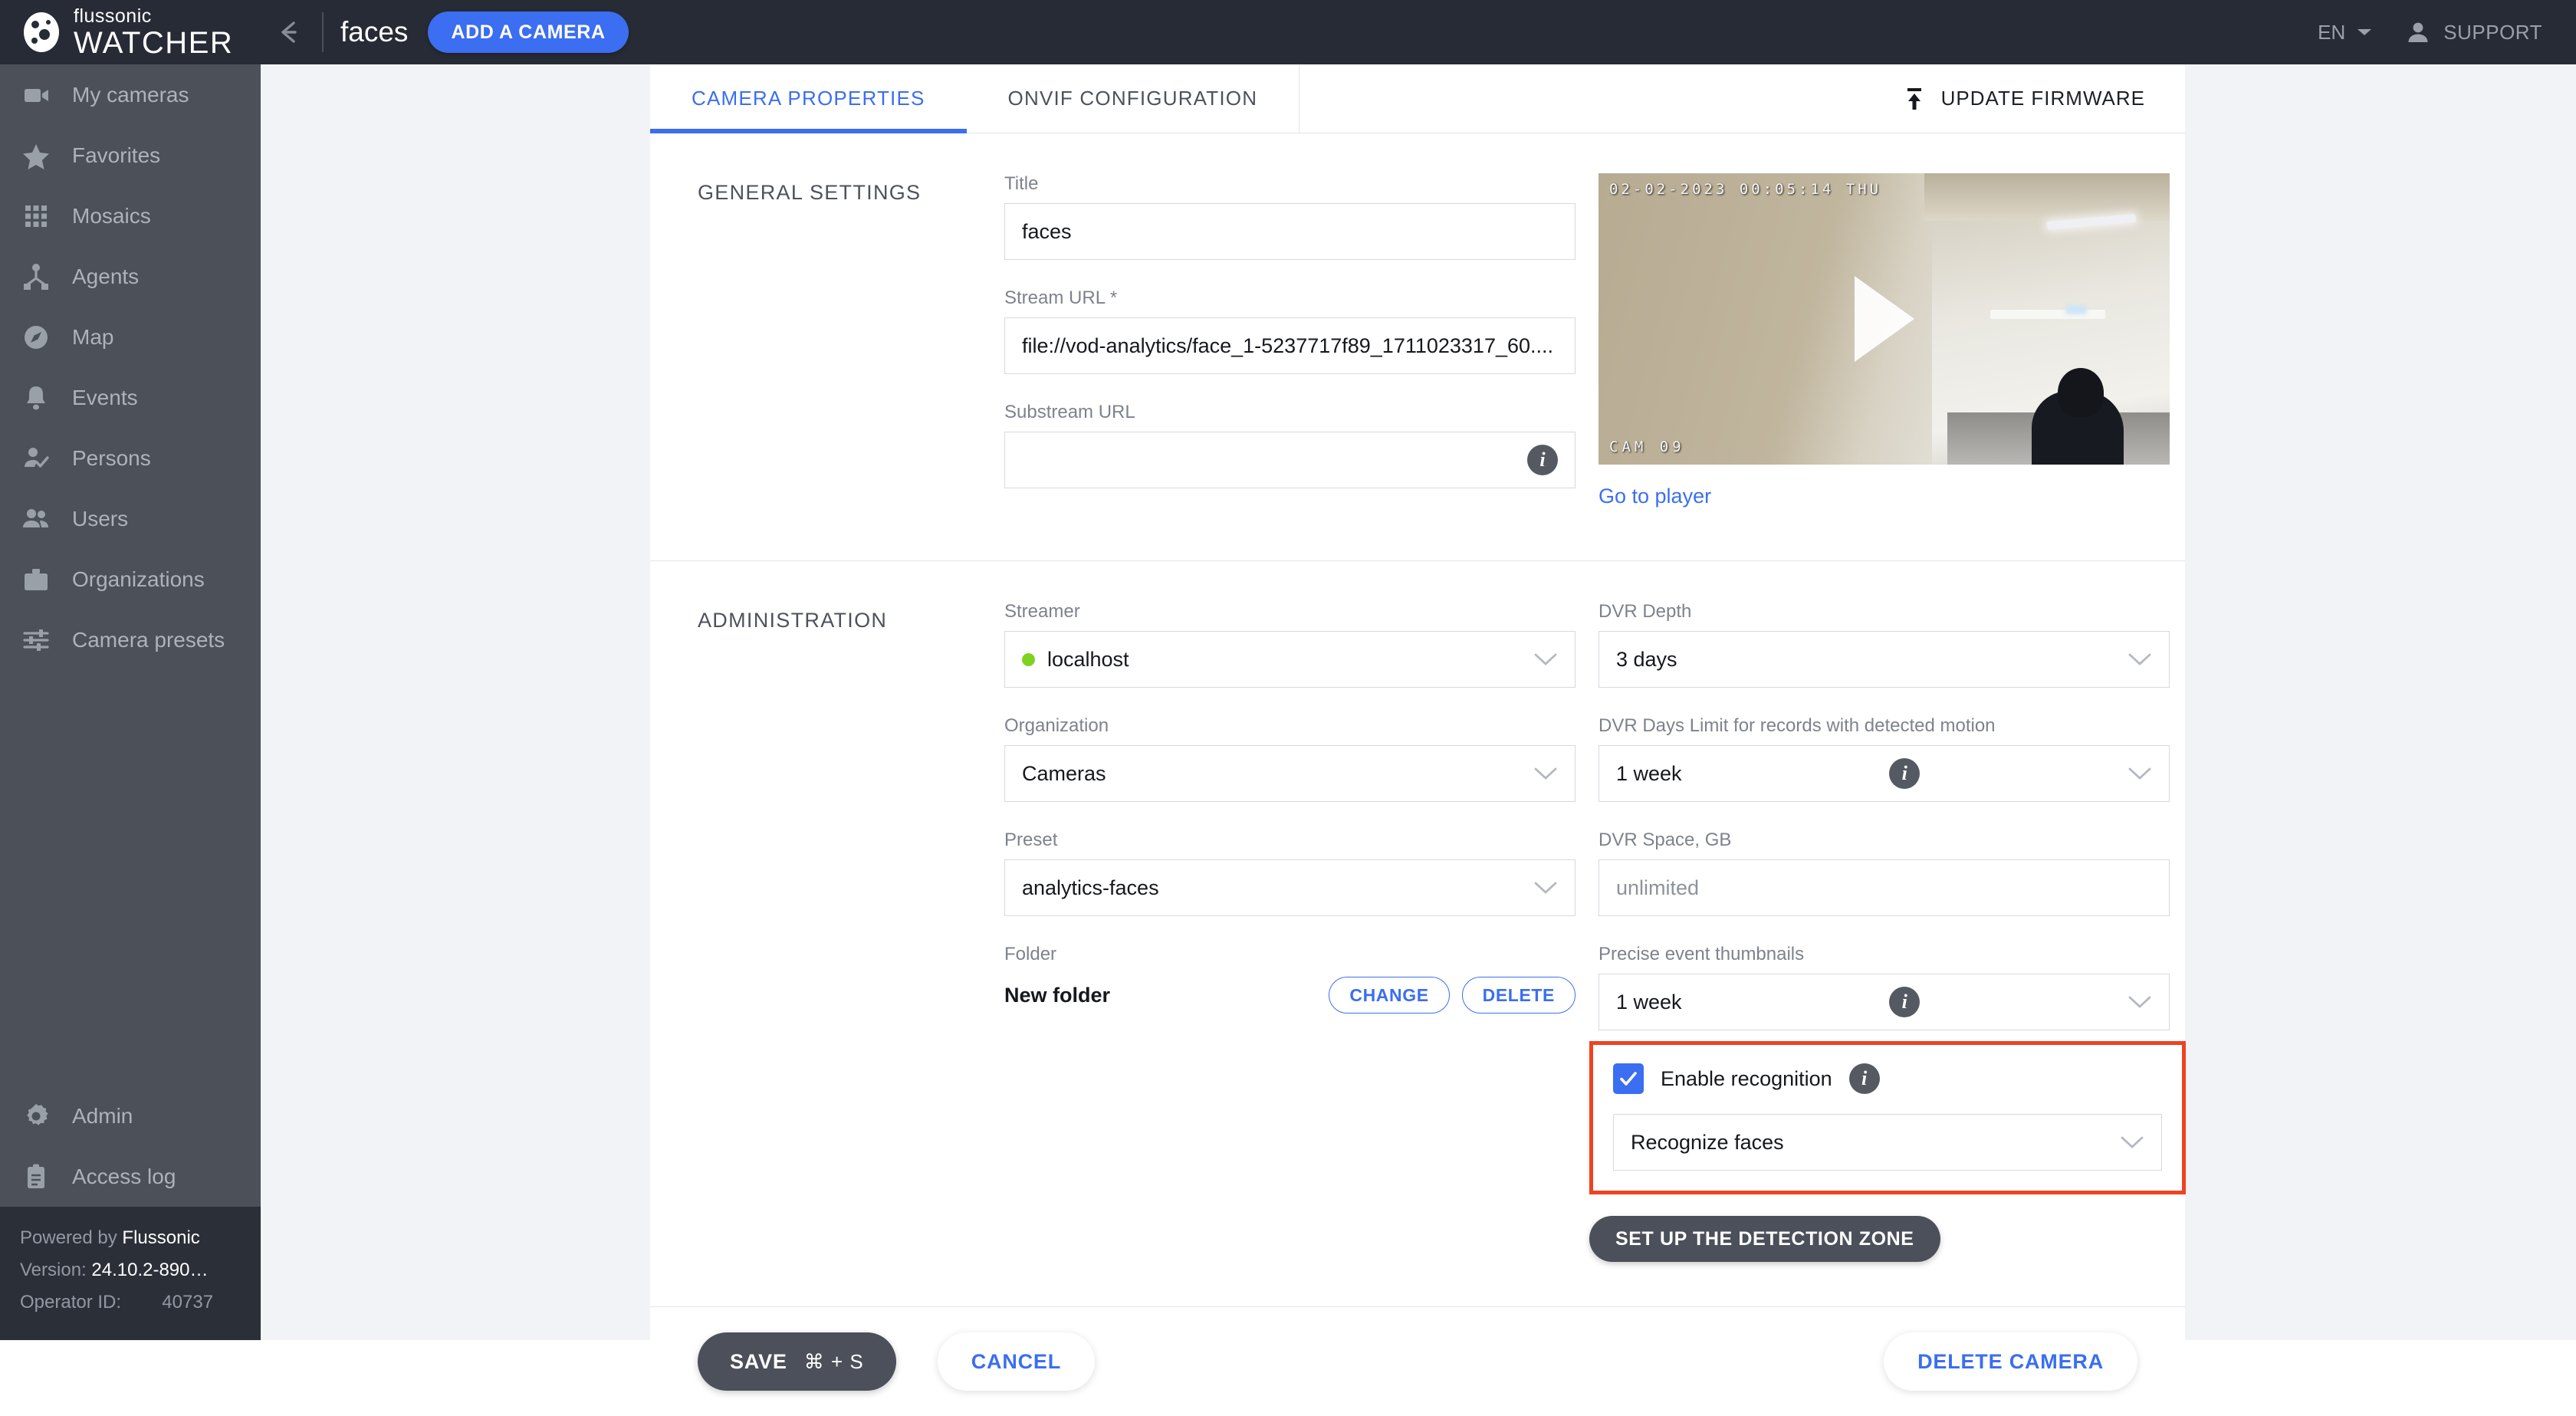 The image size is (2576, 1416). I want to click on set-up-detection-zone-button: SET UP THE DETECTION ZONE, so click(1765, 1239).